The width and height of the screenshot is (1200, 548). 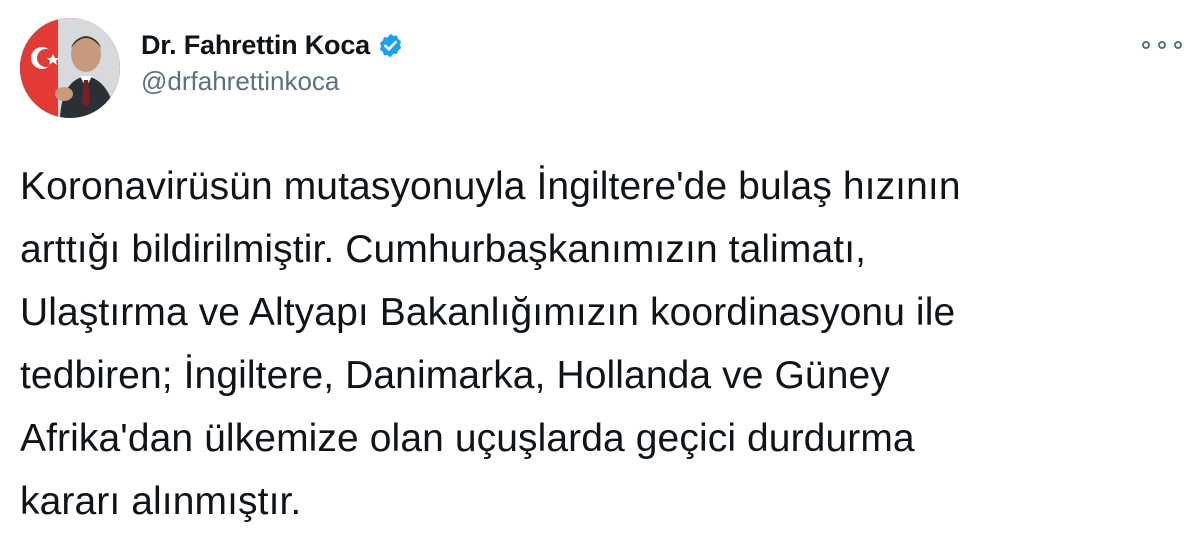 What do you see at coordinates (272, 81) in the screenshot?
I see `user-handle: @drfahrettinkoca` at bounding box center [272, 81].